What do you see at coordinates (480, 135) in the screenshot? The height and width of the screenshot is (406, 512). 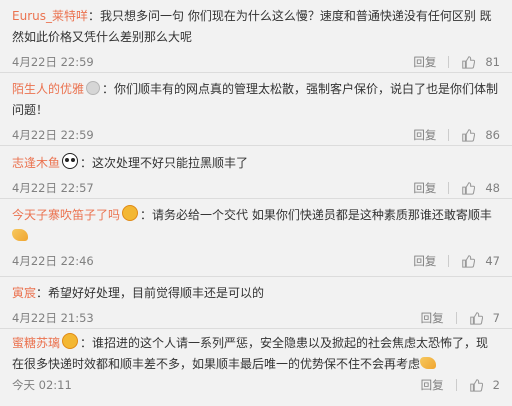 I see `like-button: 86` at bounding box center [480, 135].